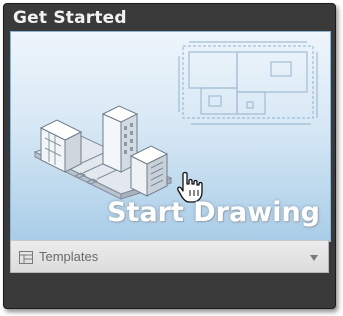 The image size is (343, 316). What do you see at coordinates (69, 256) in the screenshot?
I see `templates-label: Templates` at bounding box center [69, 256].